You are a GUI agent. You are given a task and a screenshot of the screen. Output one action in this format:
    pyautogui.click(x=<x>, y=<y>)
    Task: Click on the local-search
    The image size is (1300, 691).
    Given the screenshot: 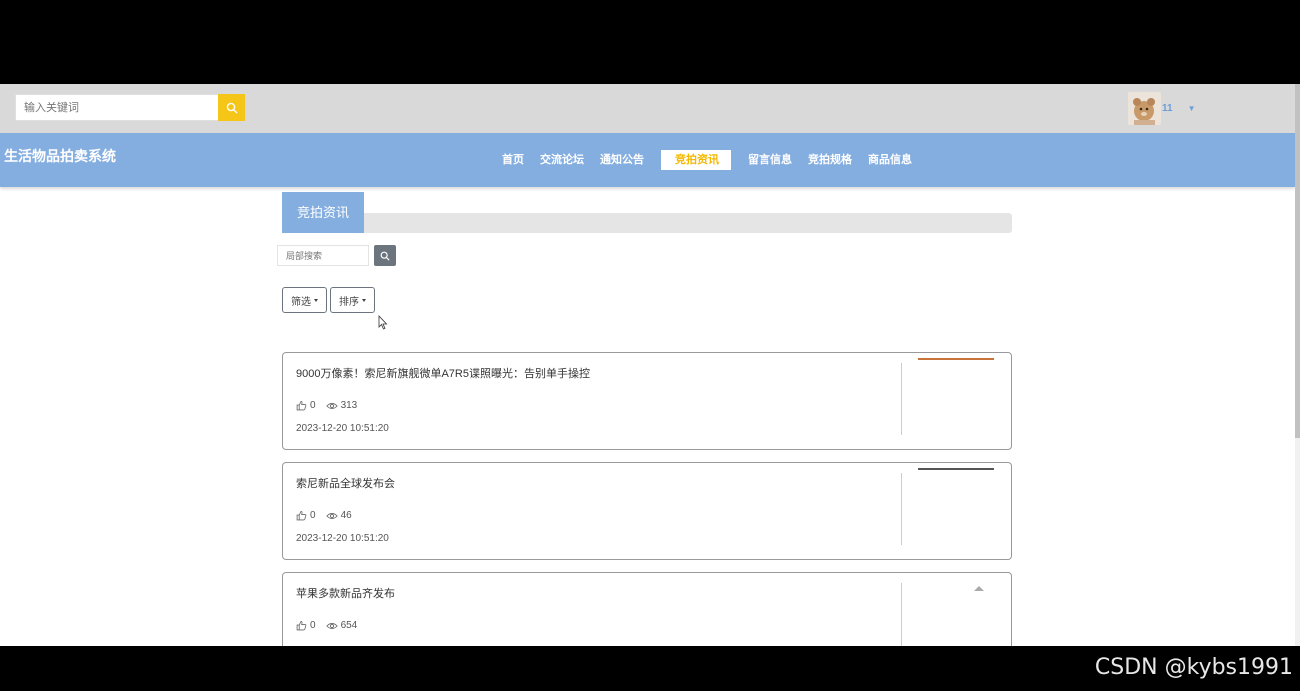 What is the action you would take?
    pyautogui.click(x=336, y=255)
    